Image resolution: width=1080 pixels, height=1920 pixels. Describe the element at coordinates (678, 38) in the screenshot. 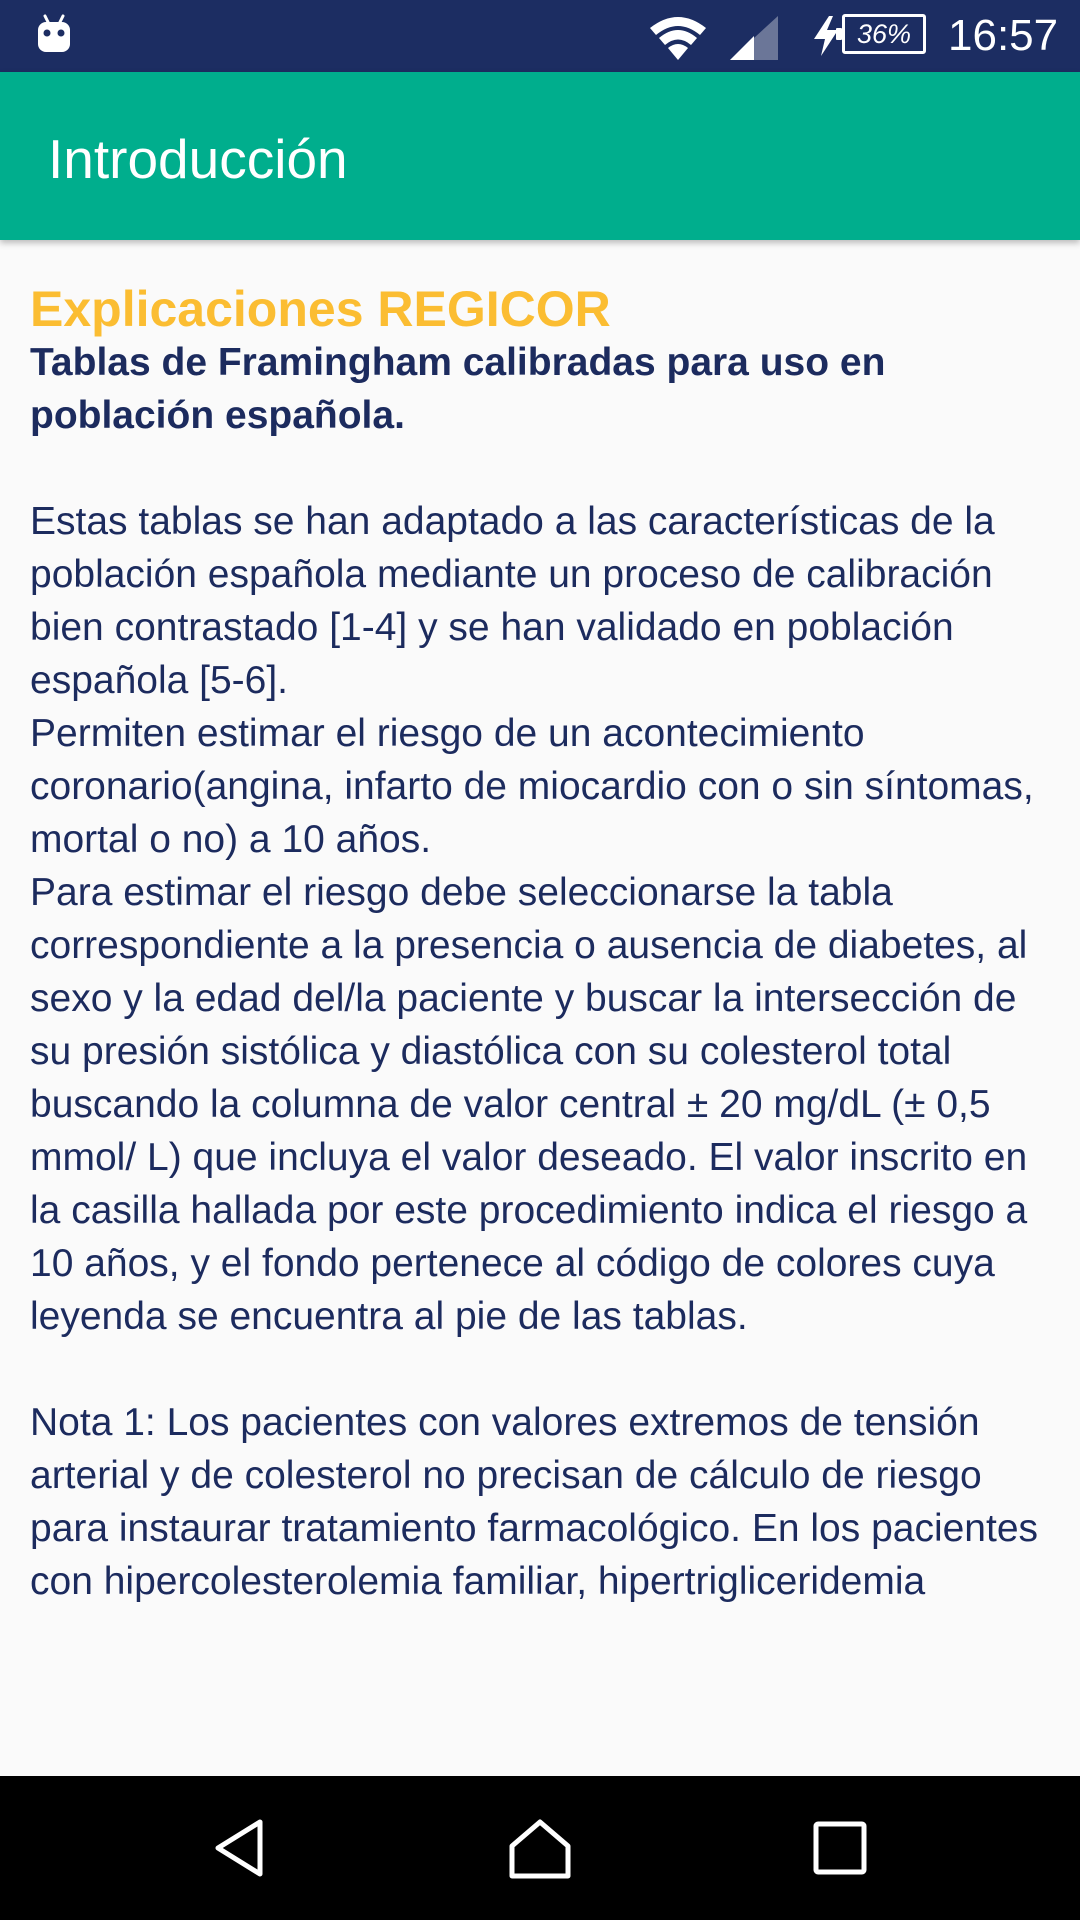

I see `wifi-icon` at that location.